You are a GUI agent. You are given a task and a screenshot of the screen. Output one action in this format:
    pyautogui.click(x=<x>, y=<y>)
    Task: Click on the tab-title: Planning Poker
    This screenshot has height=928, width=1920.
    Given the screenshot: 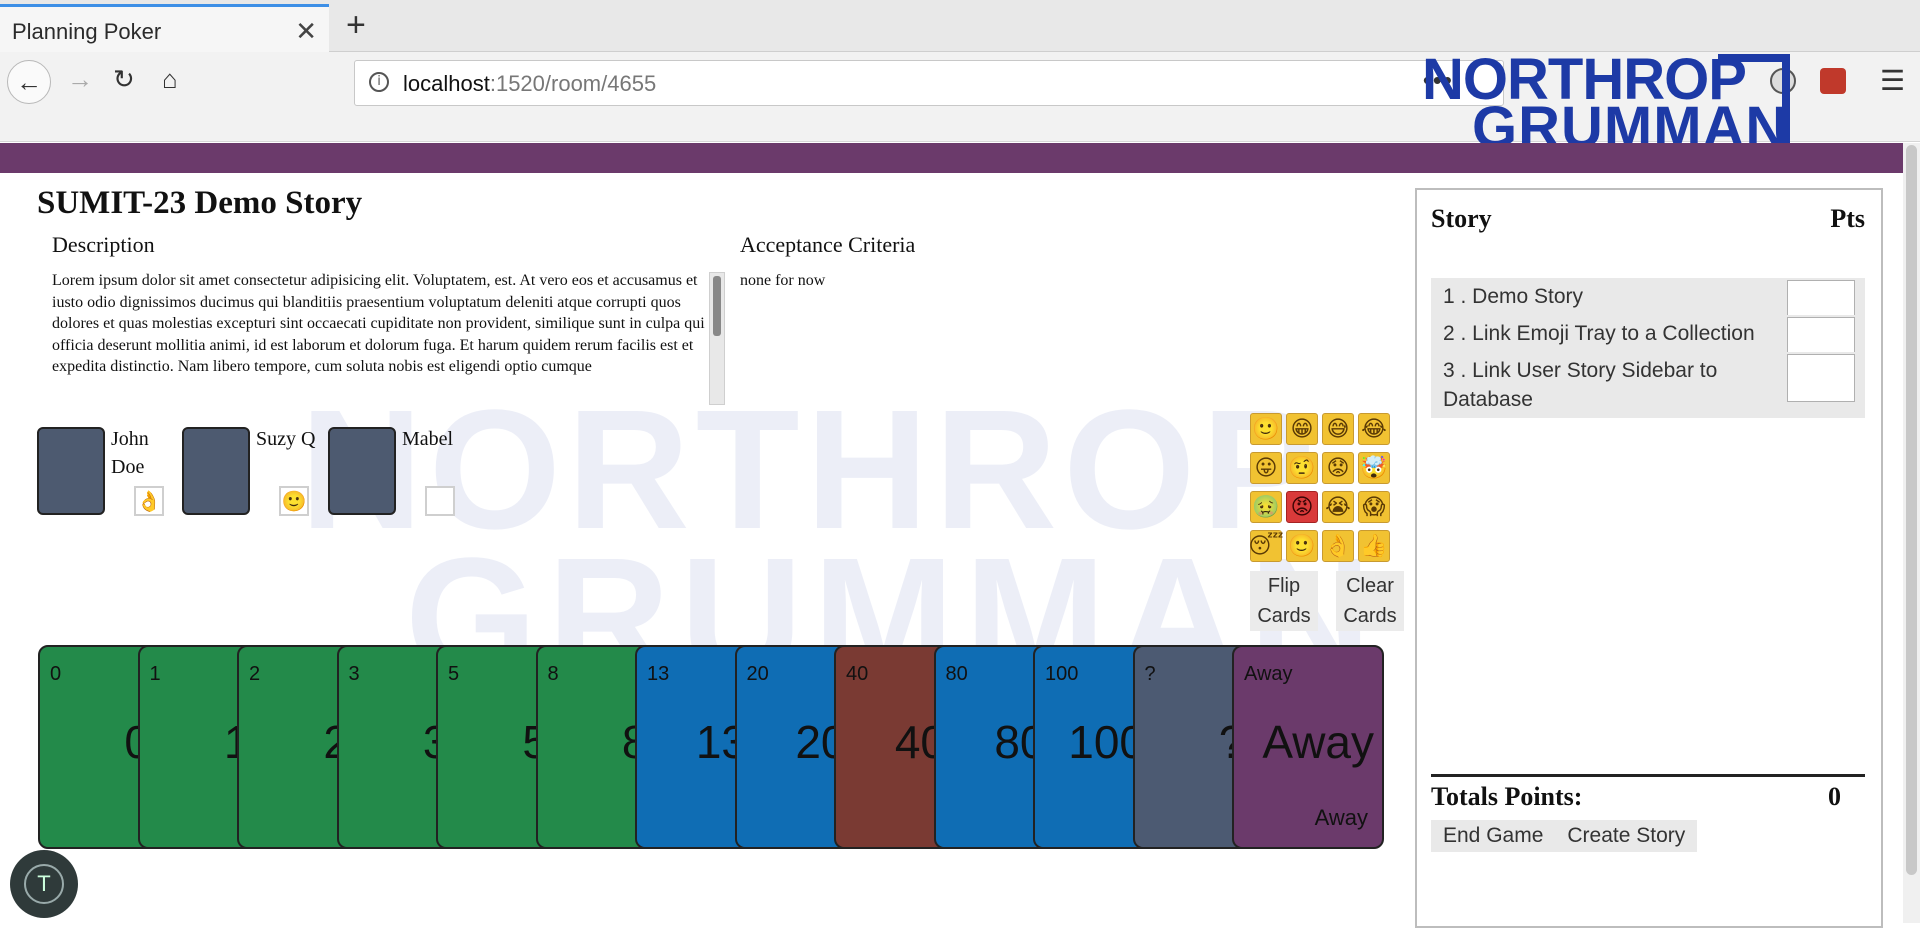 What is the action you would take?
    pyautogui.click(x=87, y=31)
    